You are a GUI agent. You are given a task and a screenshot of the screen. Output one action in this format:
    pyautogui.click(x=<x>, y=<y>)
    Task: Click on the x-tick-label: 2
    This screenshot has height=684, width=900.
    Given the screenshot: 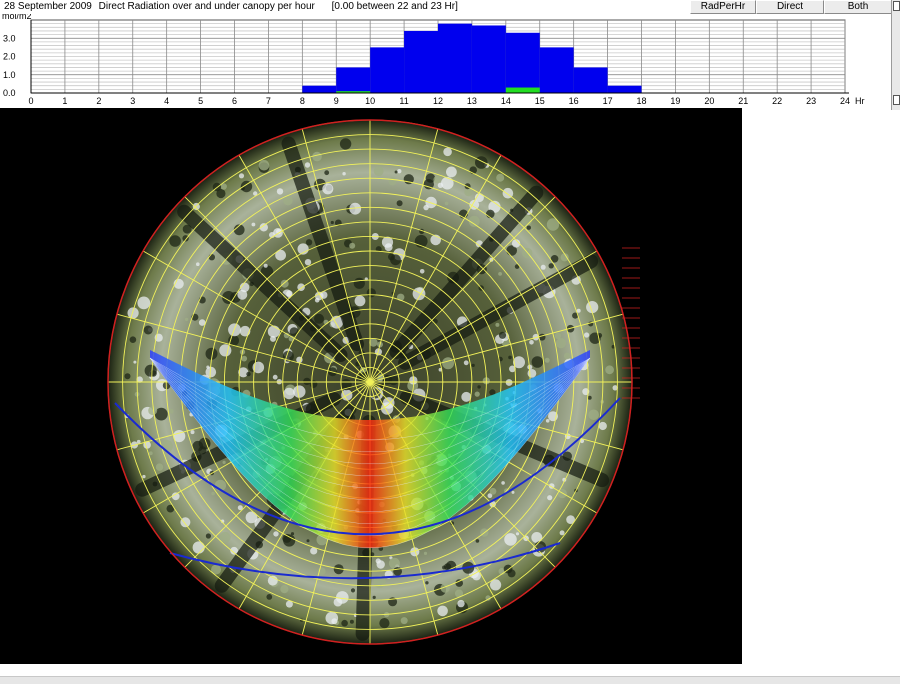 What is the action you would take?
    pyautogui.click(x=98, y=101)
    